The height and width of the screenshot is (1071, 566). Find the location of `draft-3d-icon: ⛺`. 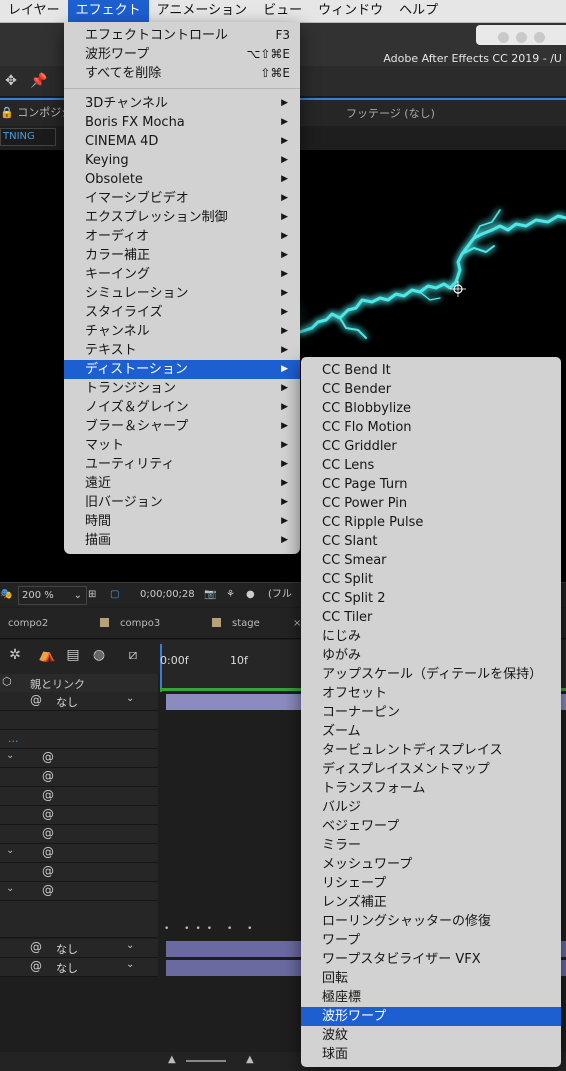

draft-3d-icon: ⛺ is located at coordinates (47, 655).